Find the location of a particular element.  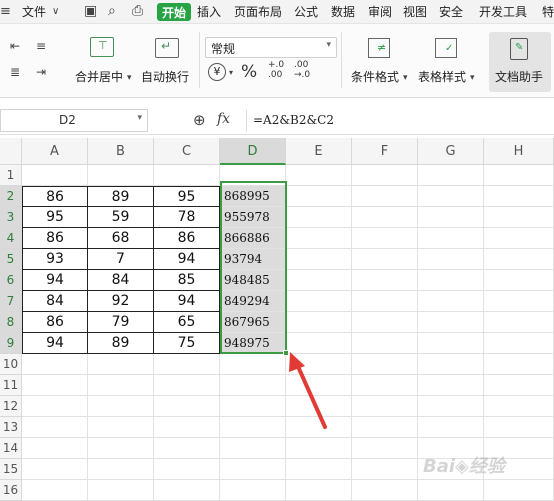

watermark-logo: Bai◈经验 is located at coordinates (486, 465).